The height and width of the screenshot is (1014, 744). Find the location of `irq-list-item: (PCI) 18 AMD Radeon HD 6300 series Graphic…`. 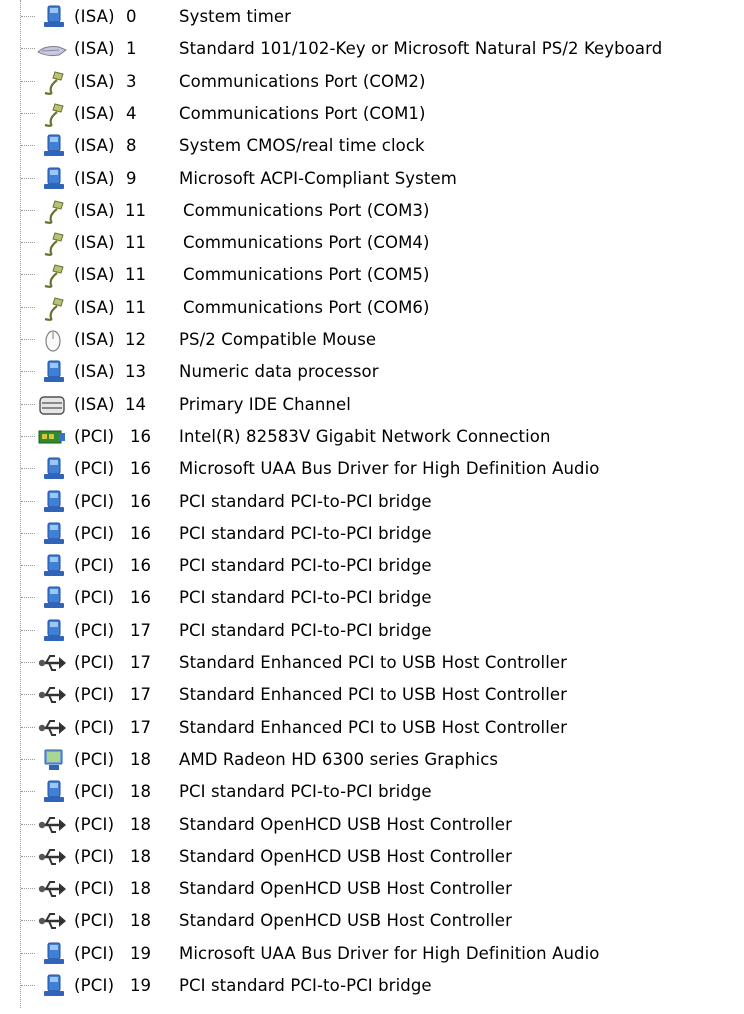

irq-list-item: (PCI) 18 AMD Radeon HD 6300 series Graphic… is located at coordinates (372, 760).